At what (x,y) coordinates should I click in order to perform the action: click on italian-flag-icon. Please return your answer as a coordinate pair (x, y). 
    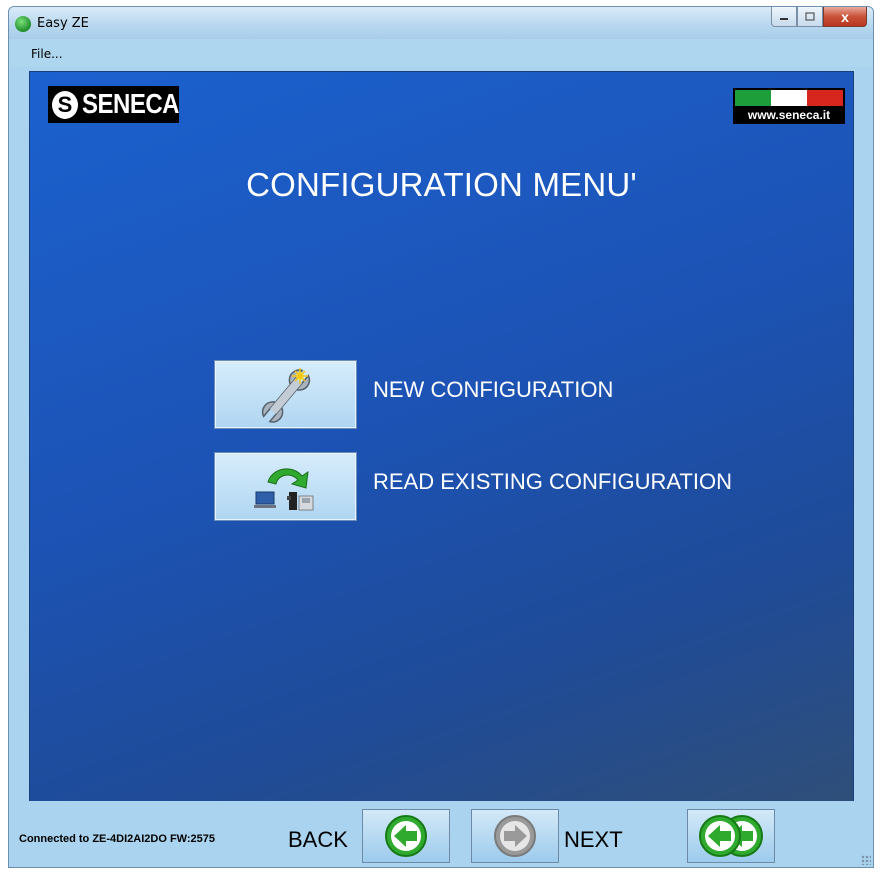
    Looking at the image, I should click on (789, 98).